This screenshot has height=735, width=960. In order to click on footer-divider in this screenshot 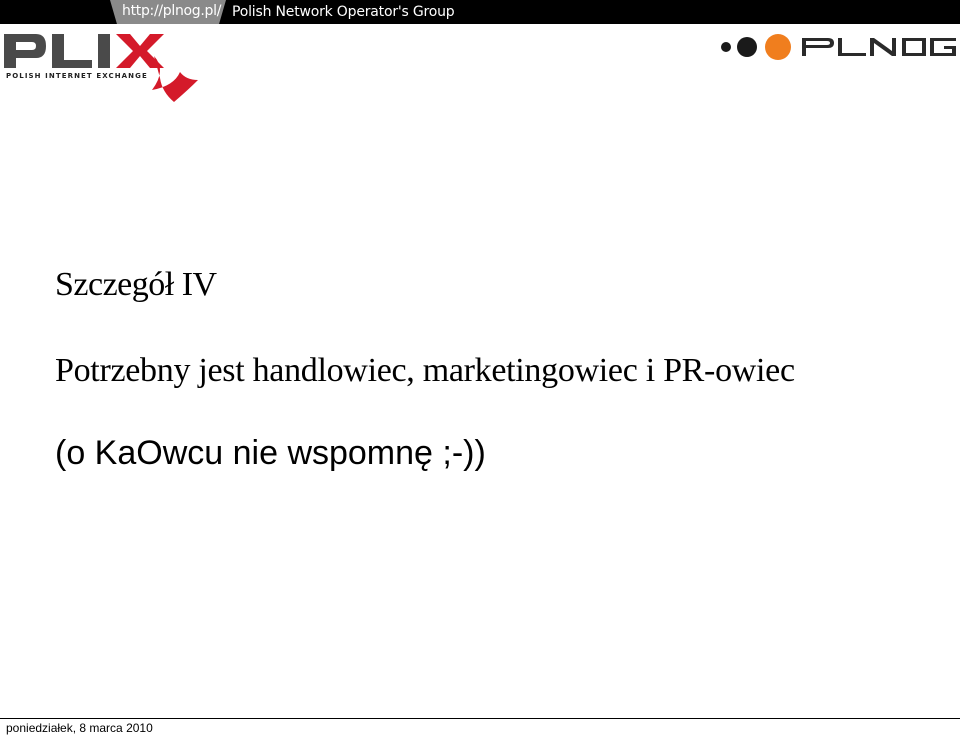, I will do `click(480, 718)`.